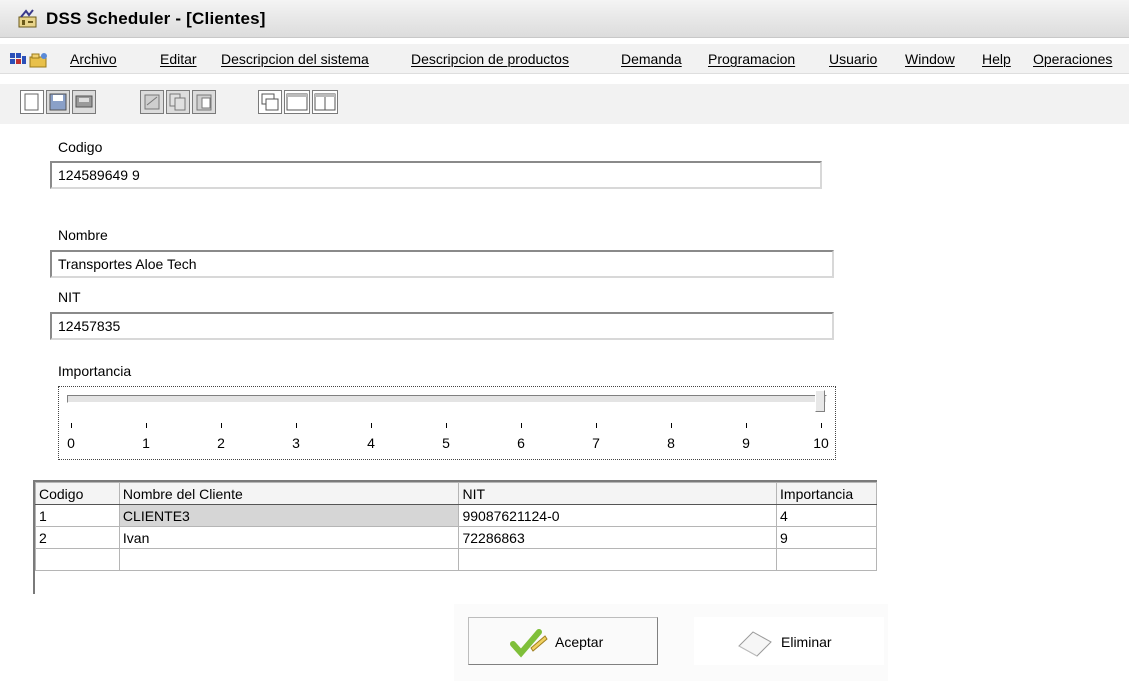 Image resolution: width=1129 pixels, height=681 pixels. What do you see at coordinates (618, 515) in the screenshot?
I see `table-cell: 99087621124-0` at bounding box center [618, 515].